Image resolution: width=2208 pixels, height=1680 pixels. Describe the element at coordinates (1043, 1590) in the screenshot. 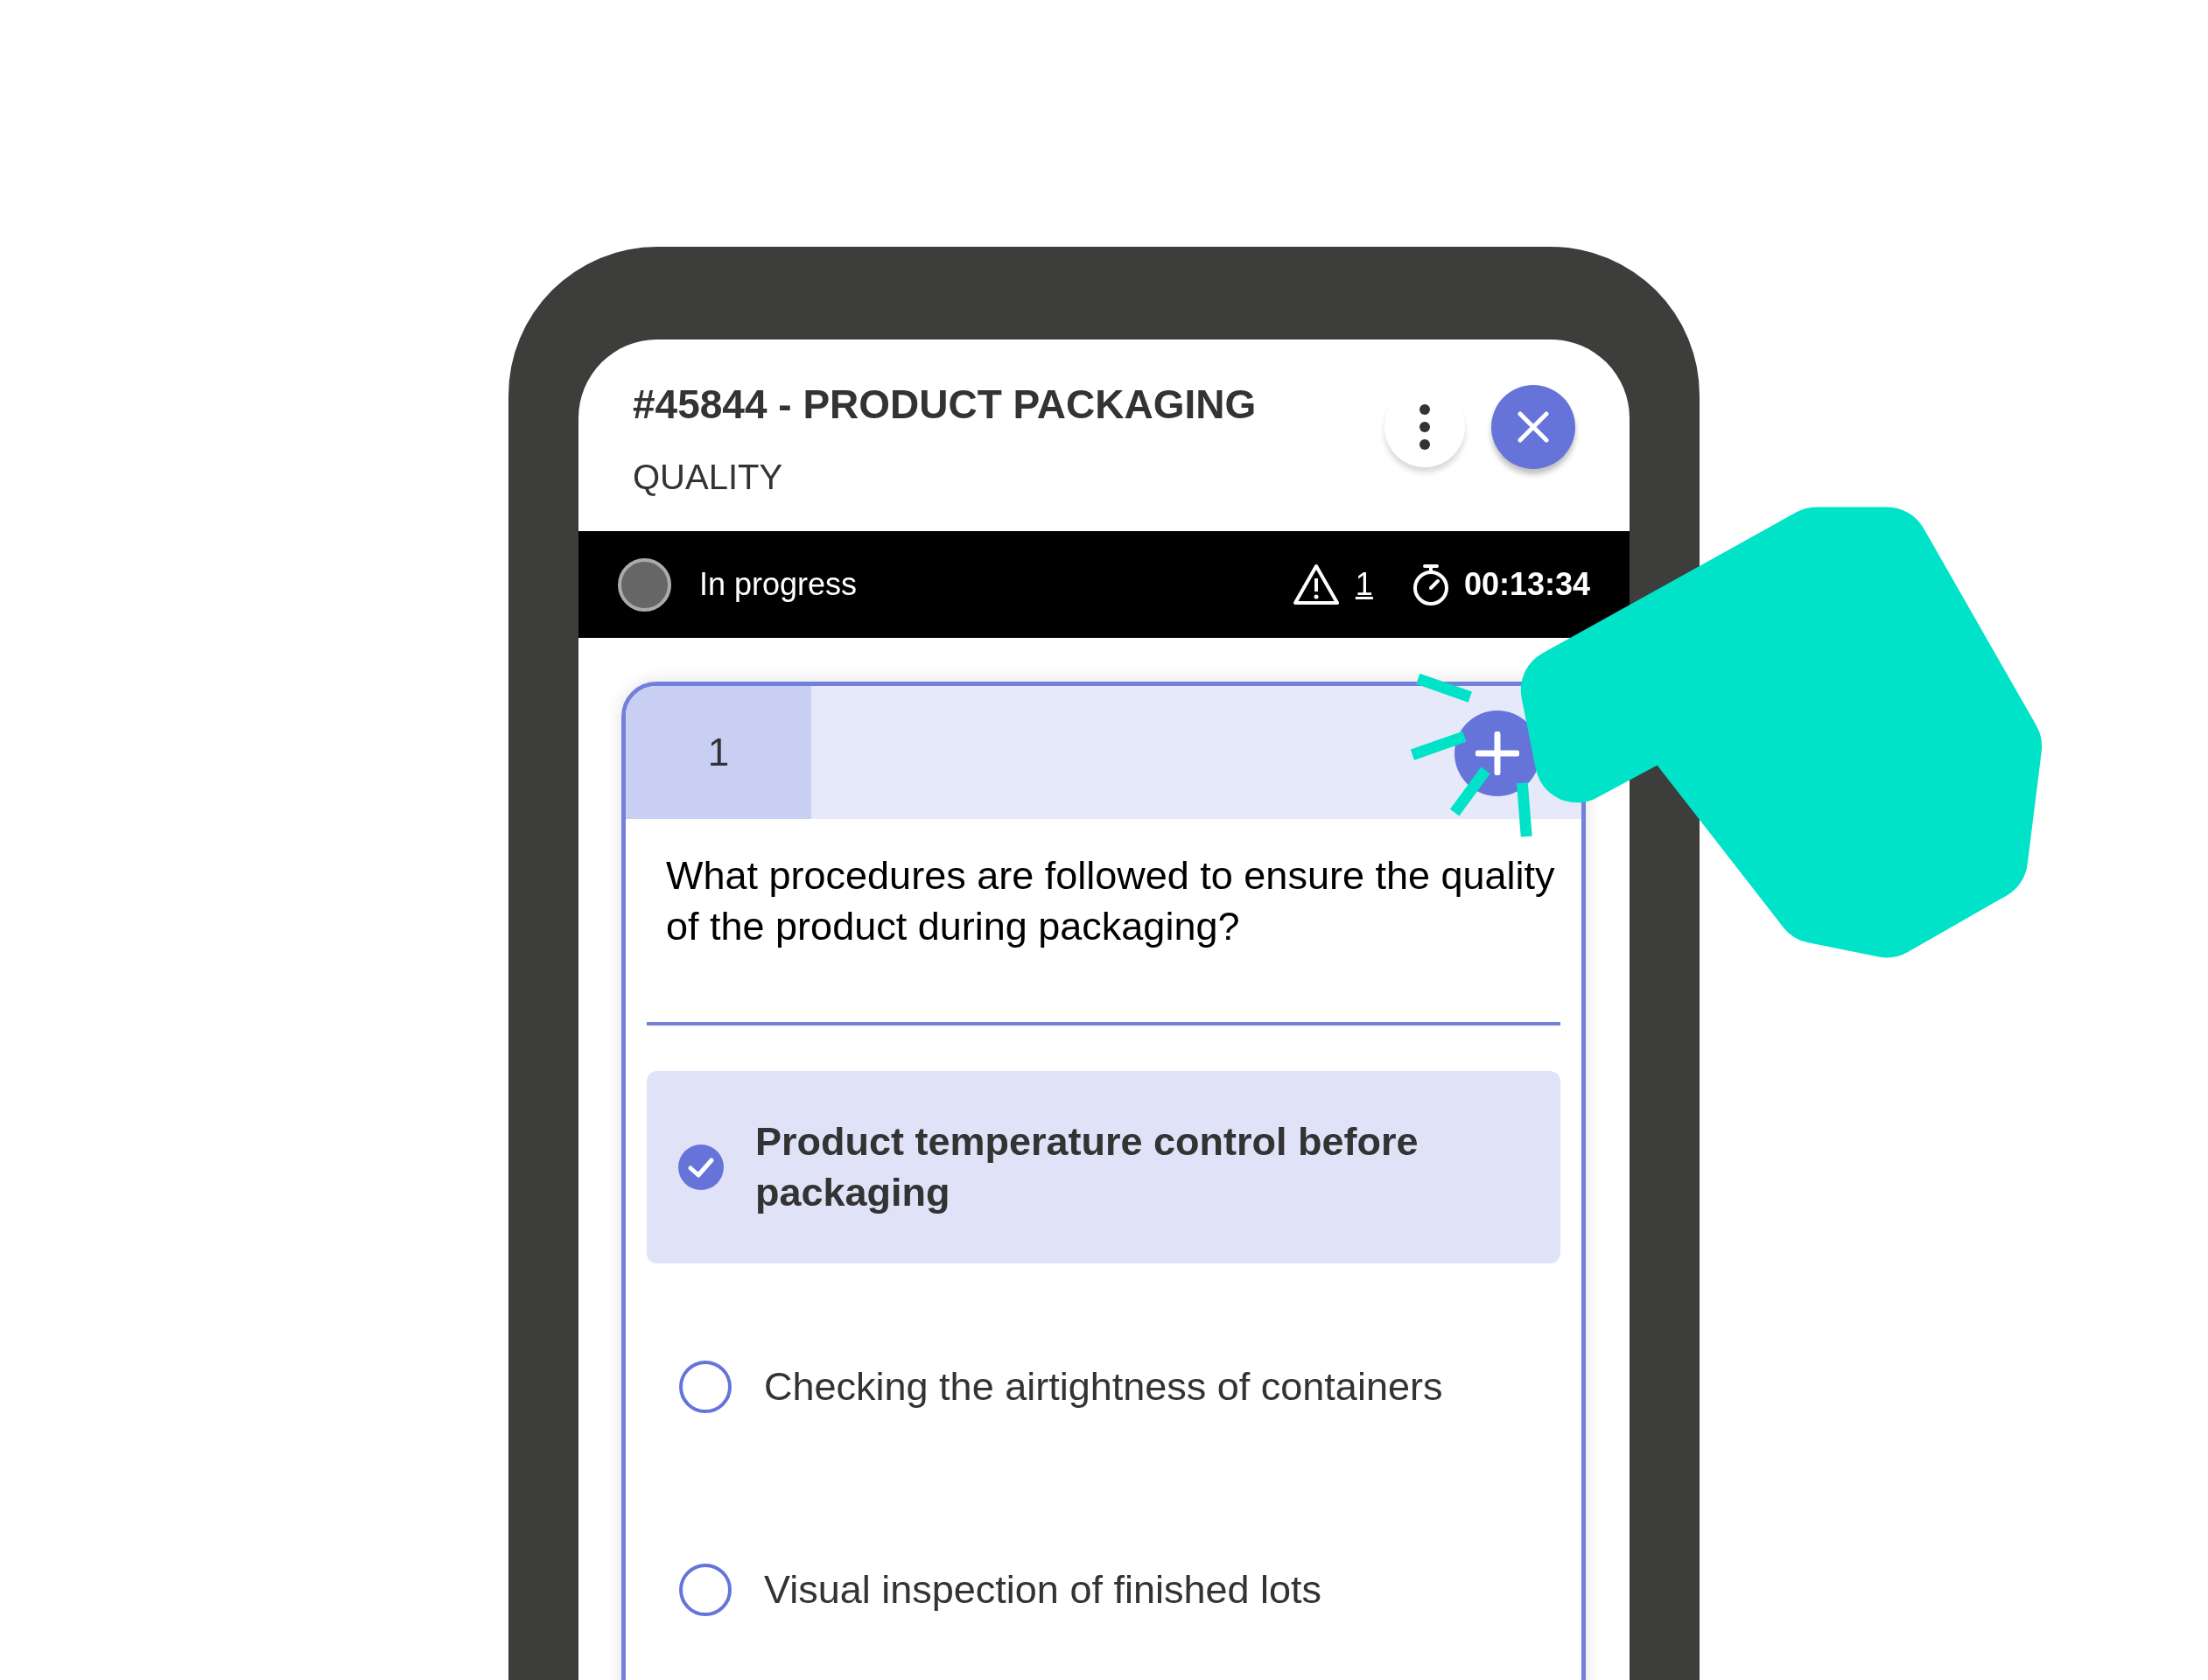

I see `option-label: Visual inspection of finished lots` at that location.